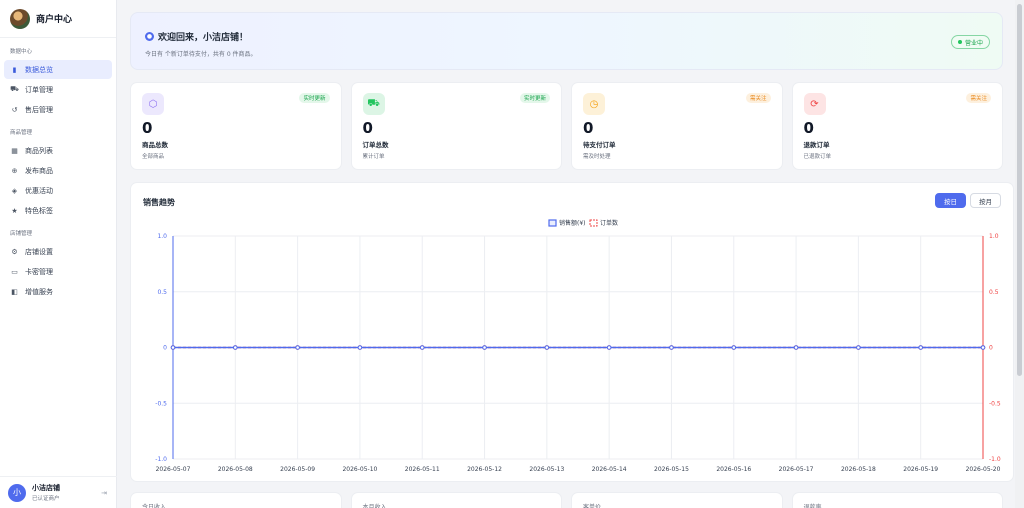 Image resolution: width=1024 pixels, height=508 pixels. Describe the element at coordinates (17, 492) in the screenshot. I see `avatar: 小` at that location.